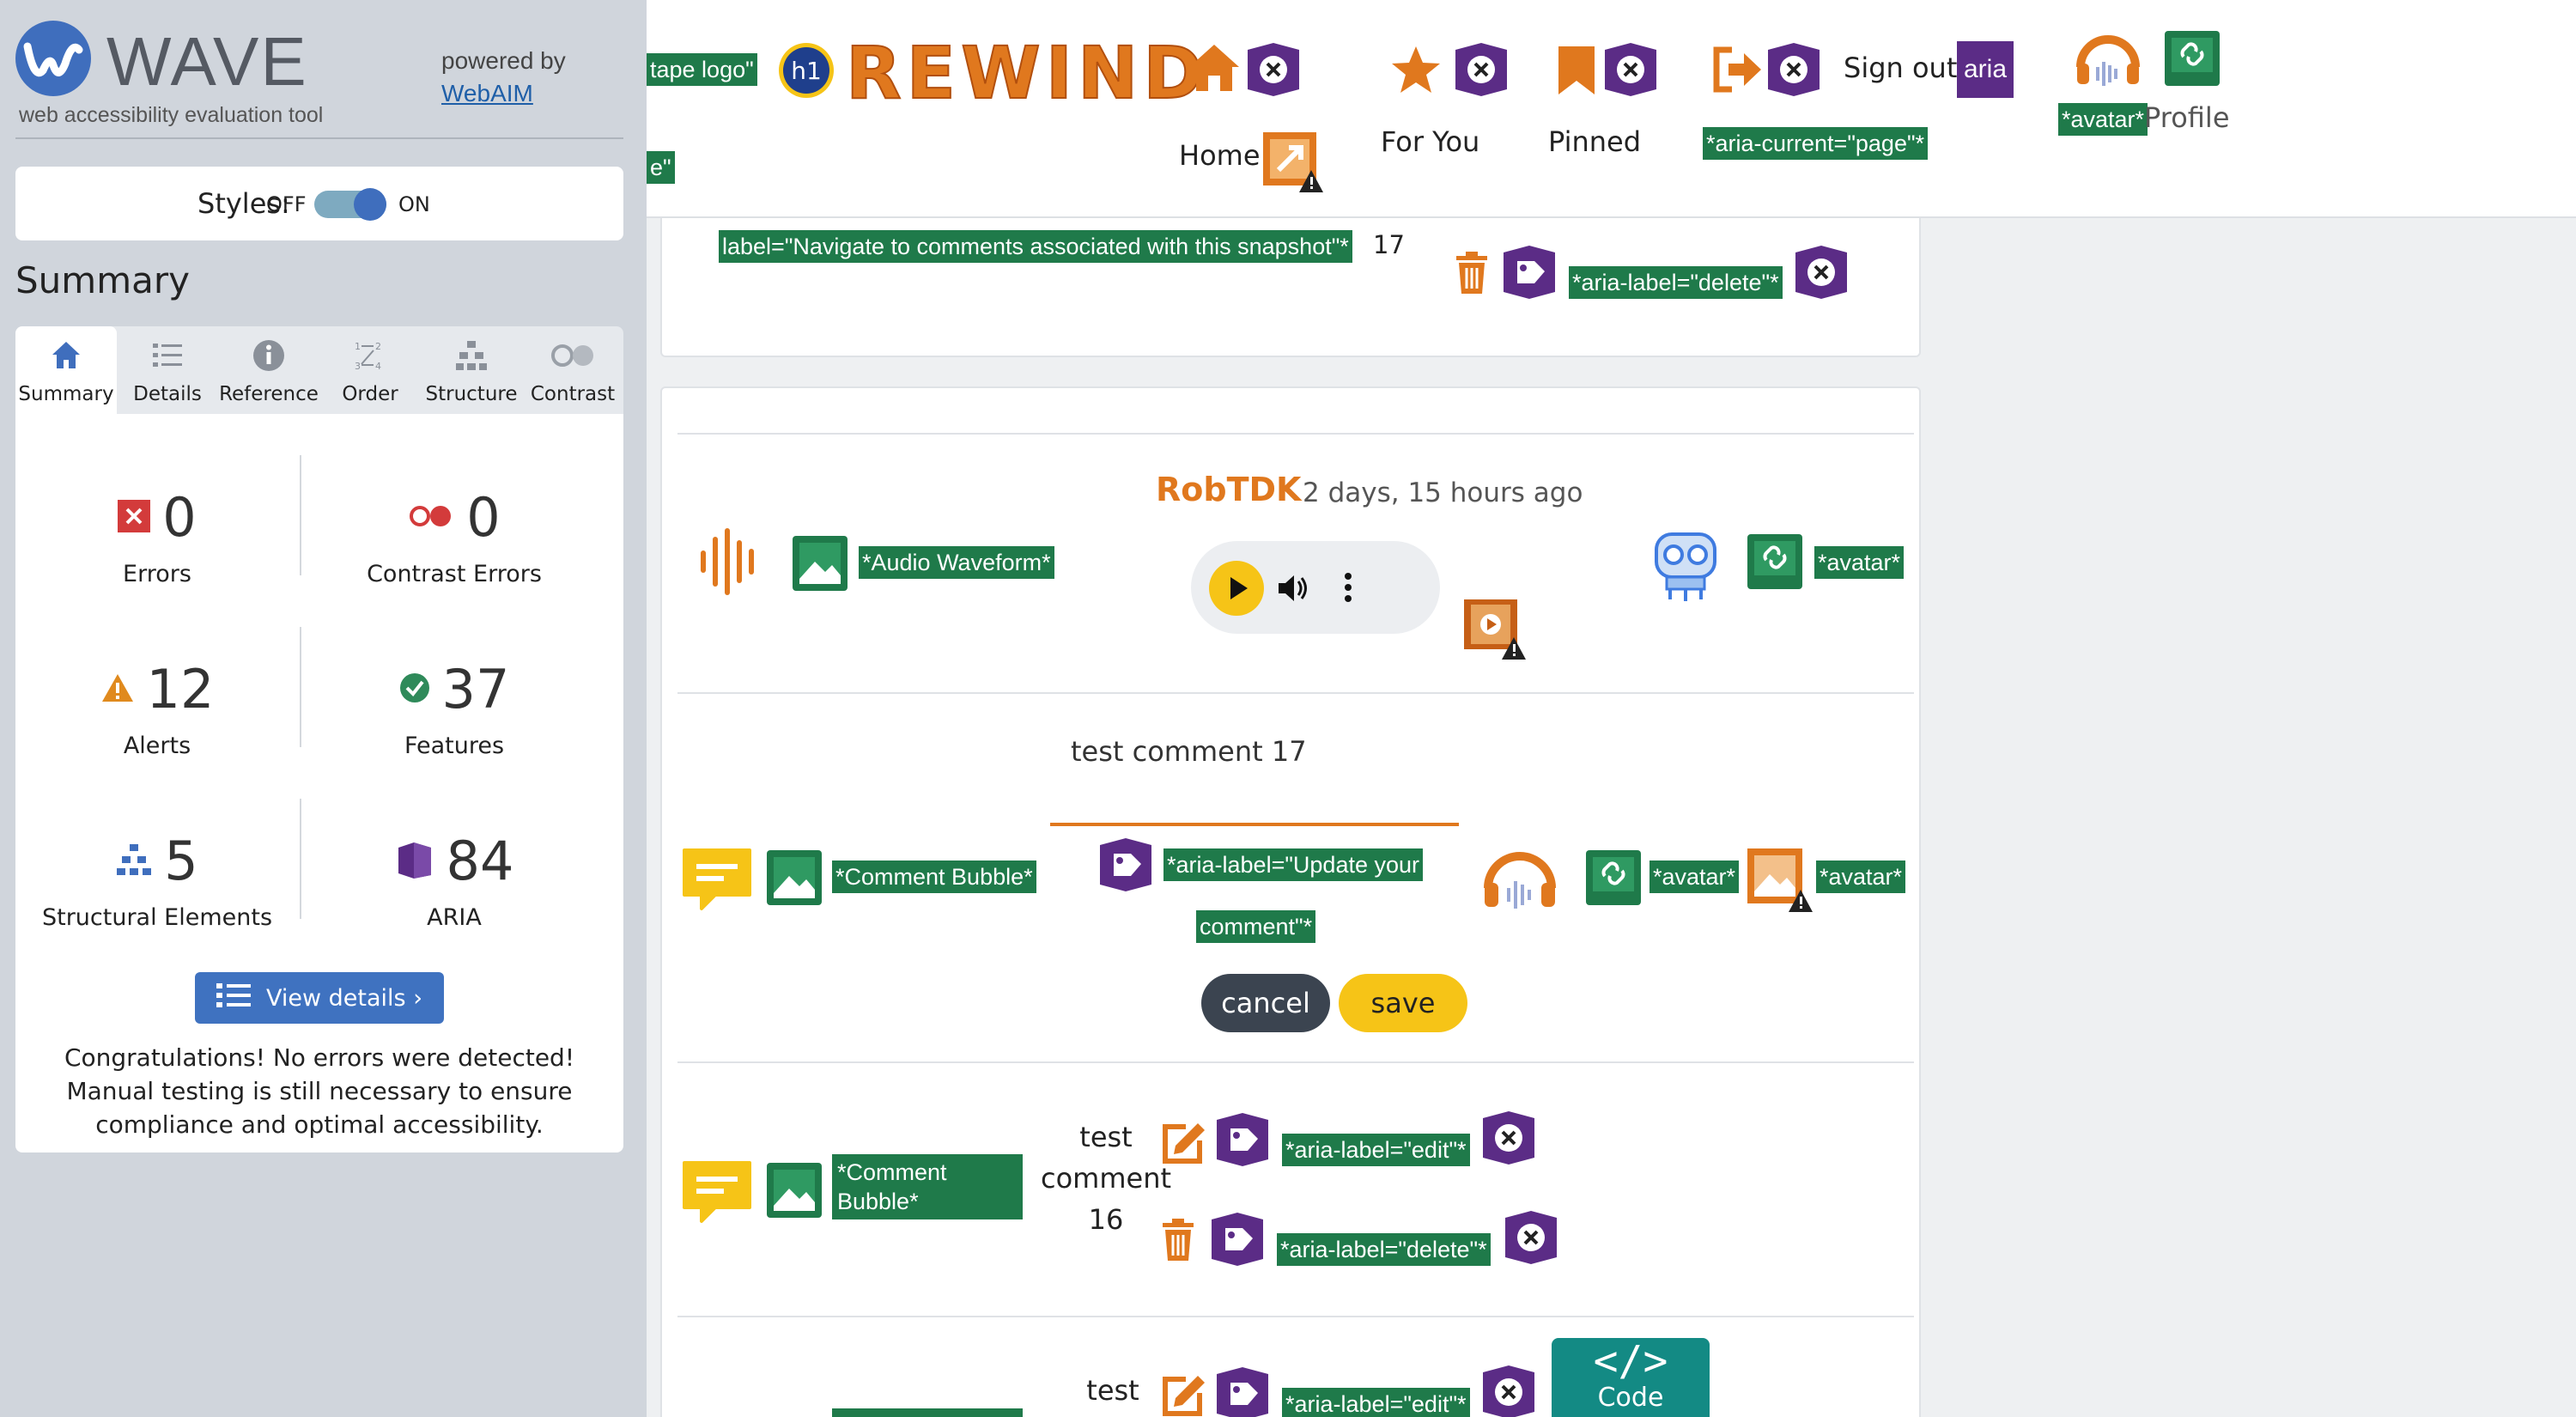 Image resolution: width=2576 pixels, height=1417 pixels. I want to click on code-label: Code, so click(1631, 1398).